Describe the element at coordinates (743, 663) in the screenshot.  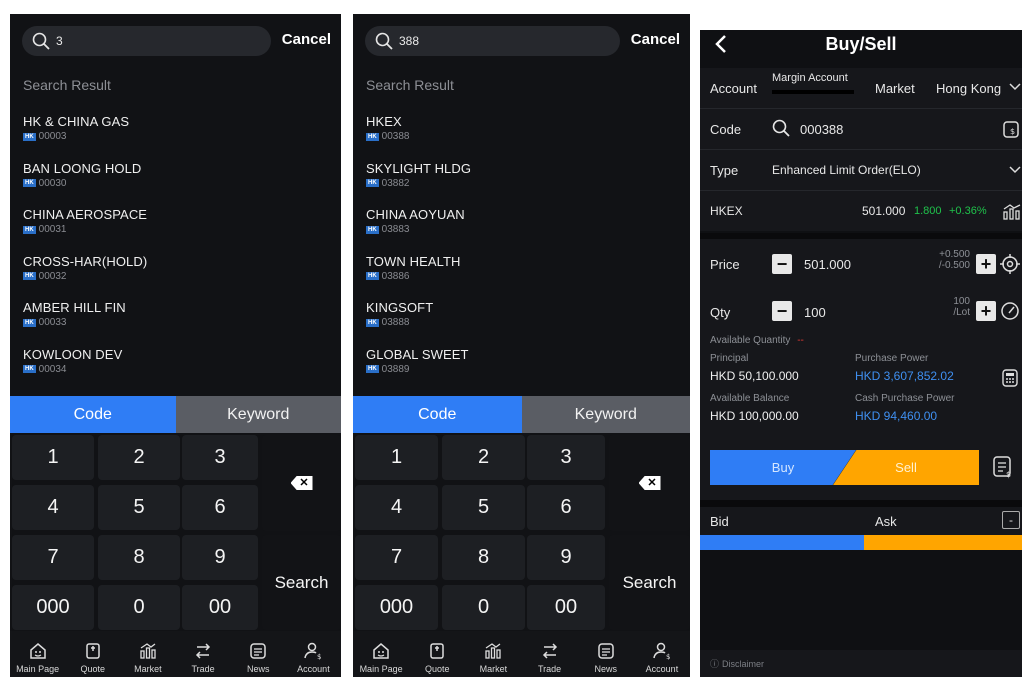
I see `disclaimer-link: Disclaimer` at that location.